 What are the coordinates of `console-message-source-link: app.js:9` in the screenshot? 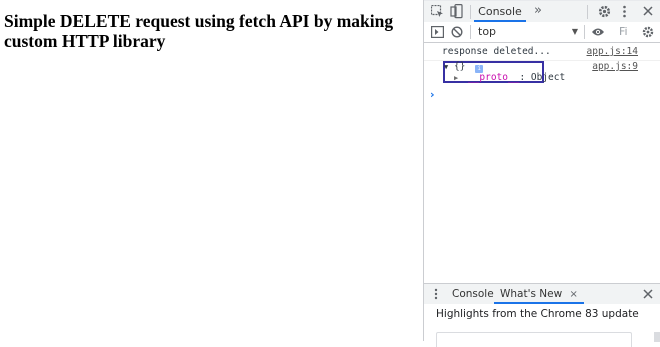 It's located at (615, 66).